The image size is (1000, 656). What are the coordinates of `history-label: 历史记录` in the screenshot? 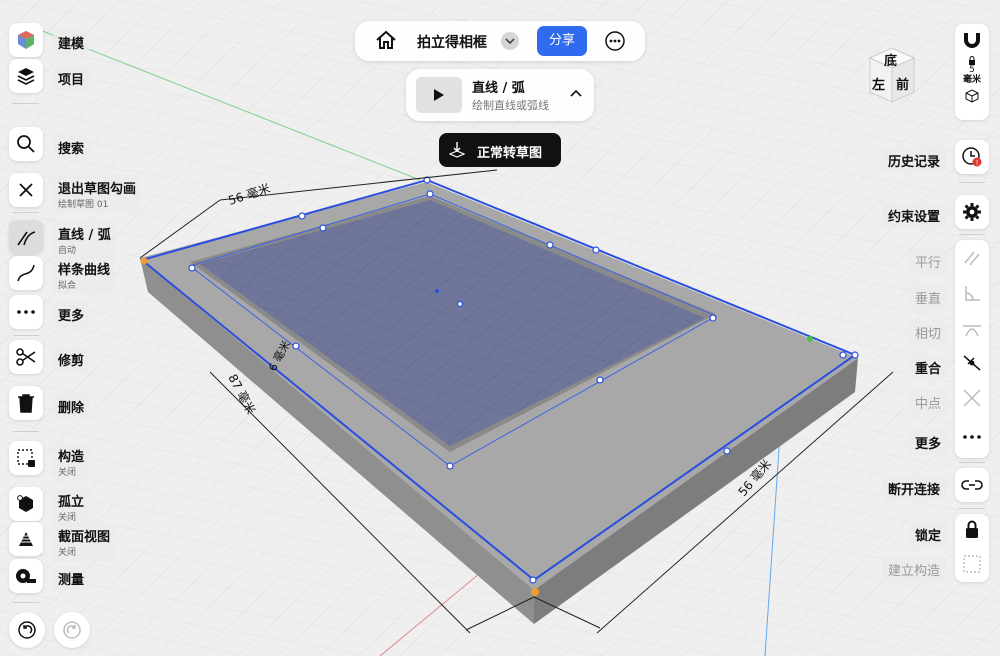 It's located at (914, 160).